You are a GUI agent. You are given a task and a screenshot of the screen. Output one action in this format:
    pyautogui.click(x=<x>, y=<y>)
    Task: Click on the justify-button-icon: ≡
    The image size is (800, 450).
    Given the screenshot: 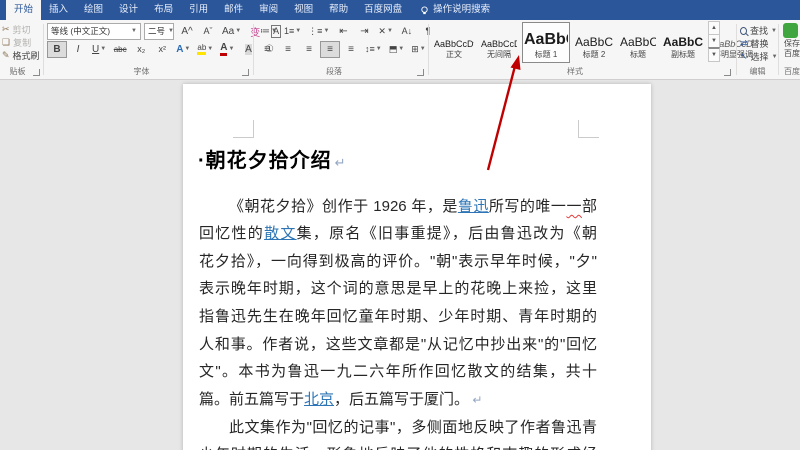 What is the action you would take?
    pyautogui.click(x=330, y=49)
    